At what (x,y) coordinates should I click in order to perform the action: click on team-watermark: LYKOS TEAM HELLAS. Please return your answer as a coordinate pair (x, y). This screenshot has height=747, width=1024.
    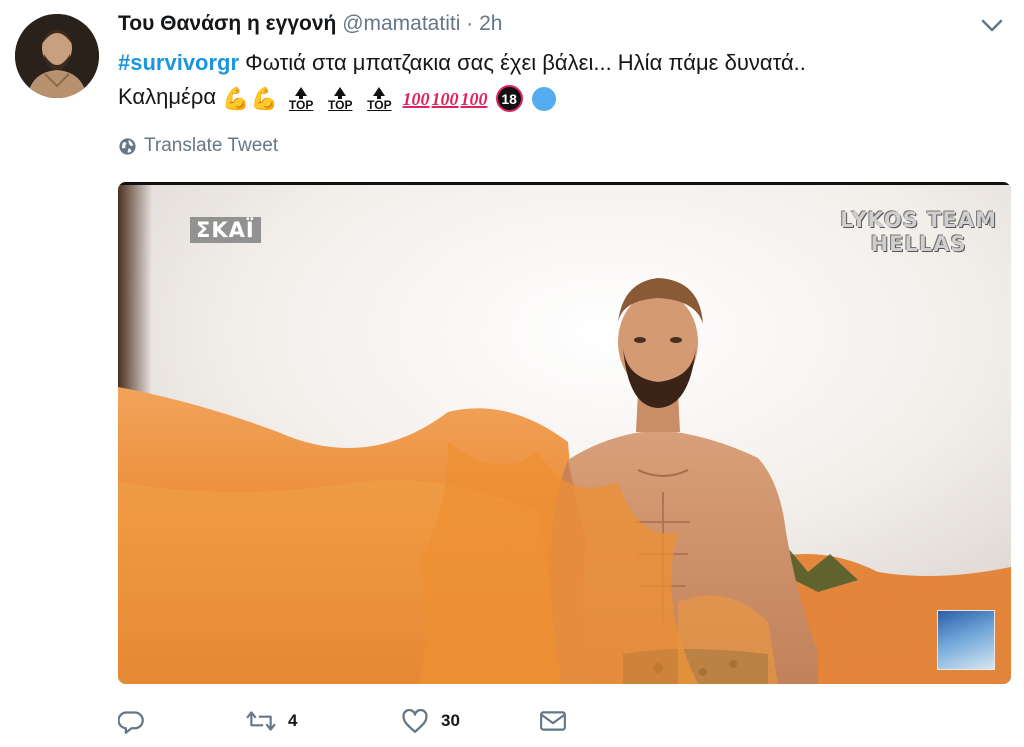
    Looking at the image, I should click on (918, 232).